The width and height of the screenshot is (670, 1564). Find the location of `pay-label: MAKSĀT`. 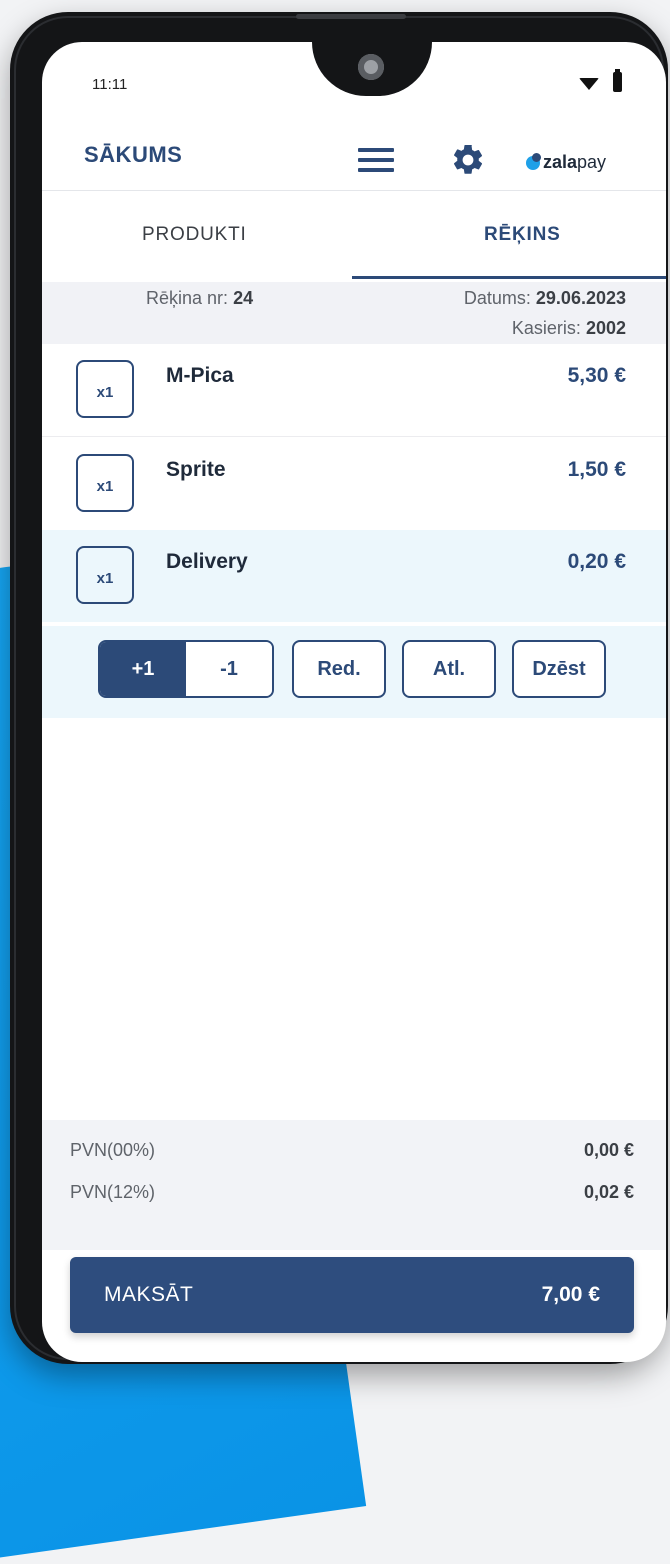

pay-label: MAKSĀT is located at coordinates (149, 1294).